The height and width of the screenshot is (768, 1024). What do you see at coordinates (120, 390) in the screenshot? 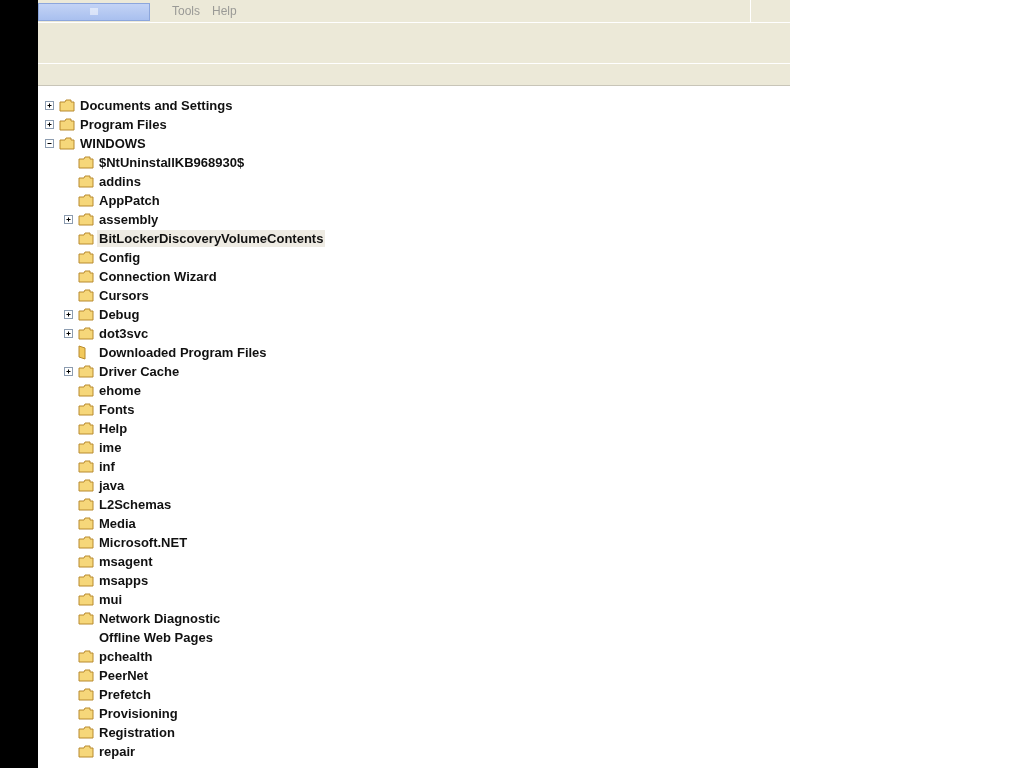
I see `tree-item: ehome` at bounding box center [120, 390].